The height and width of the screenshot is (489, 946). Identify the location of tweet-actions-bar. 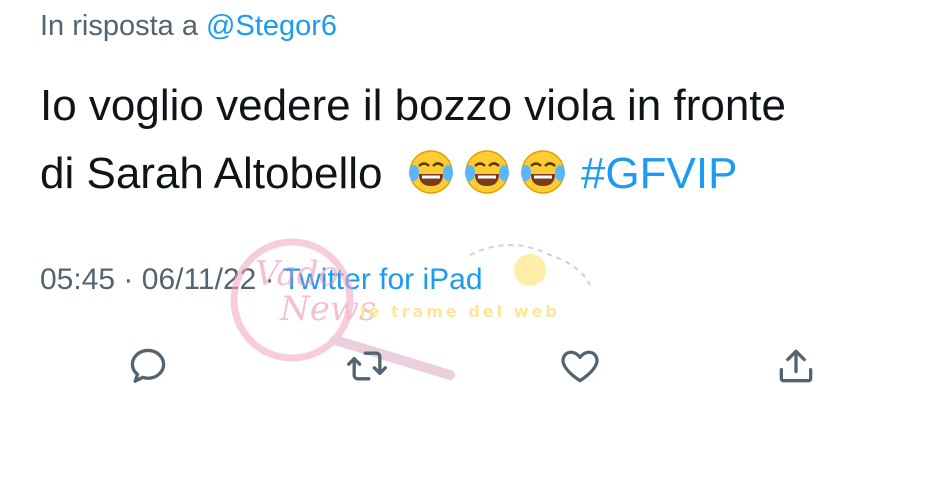
(473, 366).